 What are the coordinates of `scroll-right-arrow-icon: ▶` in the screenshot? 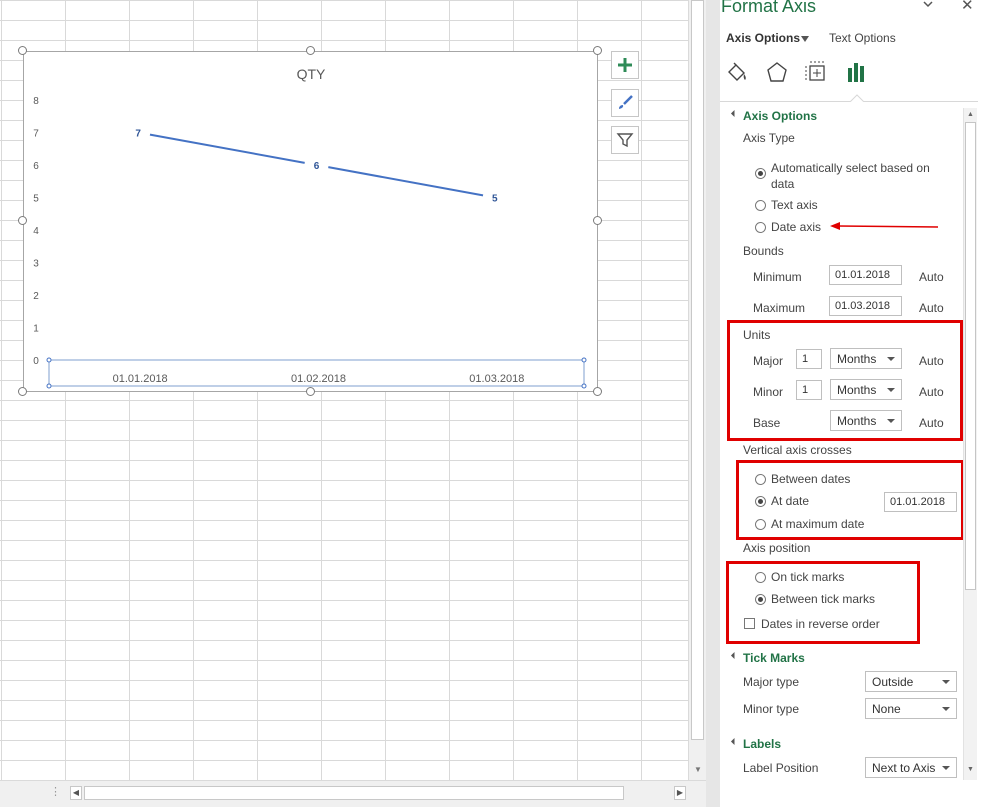 It's located at (680, 793).